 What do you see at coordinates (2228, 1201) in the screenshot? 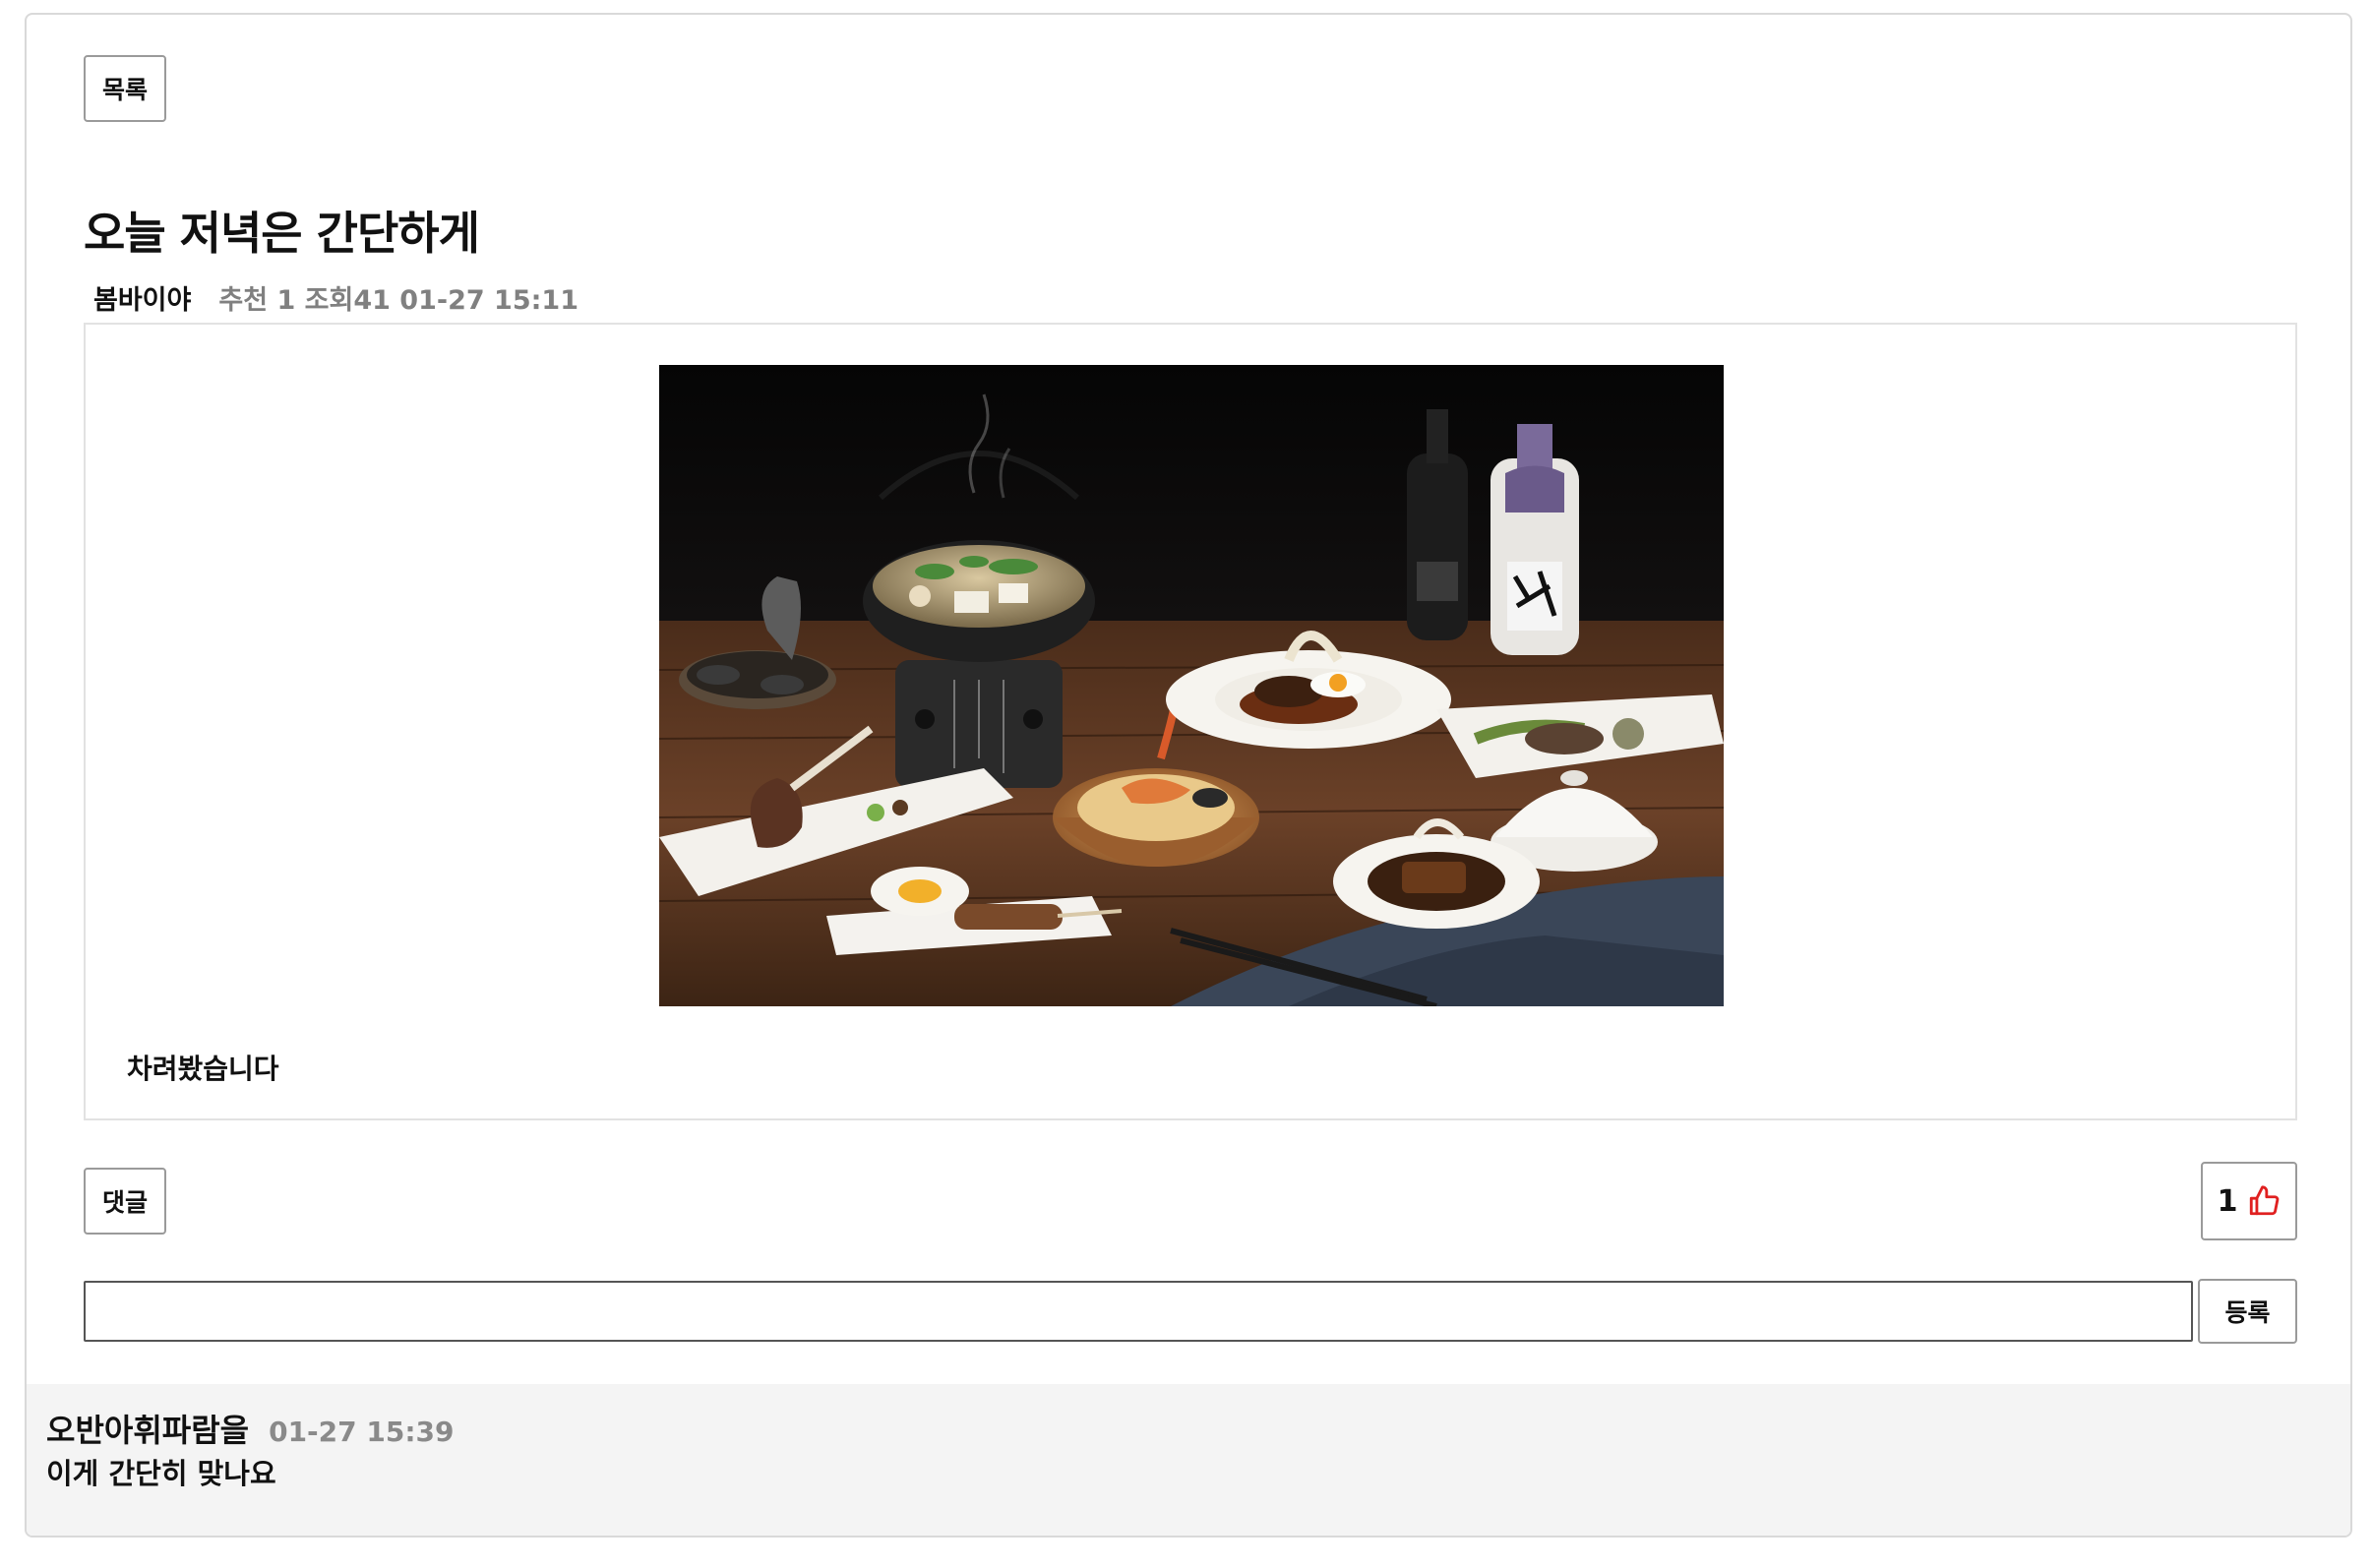
I see `like-count: 1` at bounding box center [2228, 1201].